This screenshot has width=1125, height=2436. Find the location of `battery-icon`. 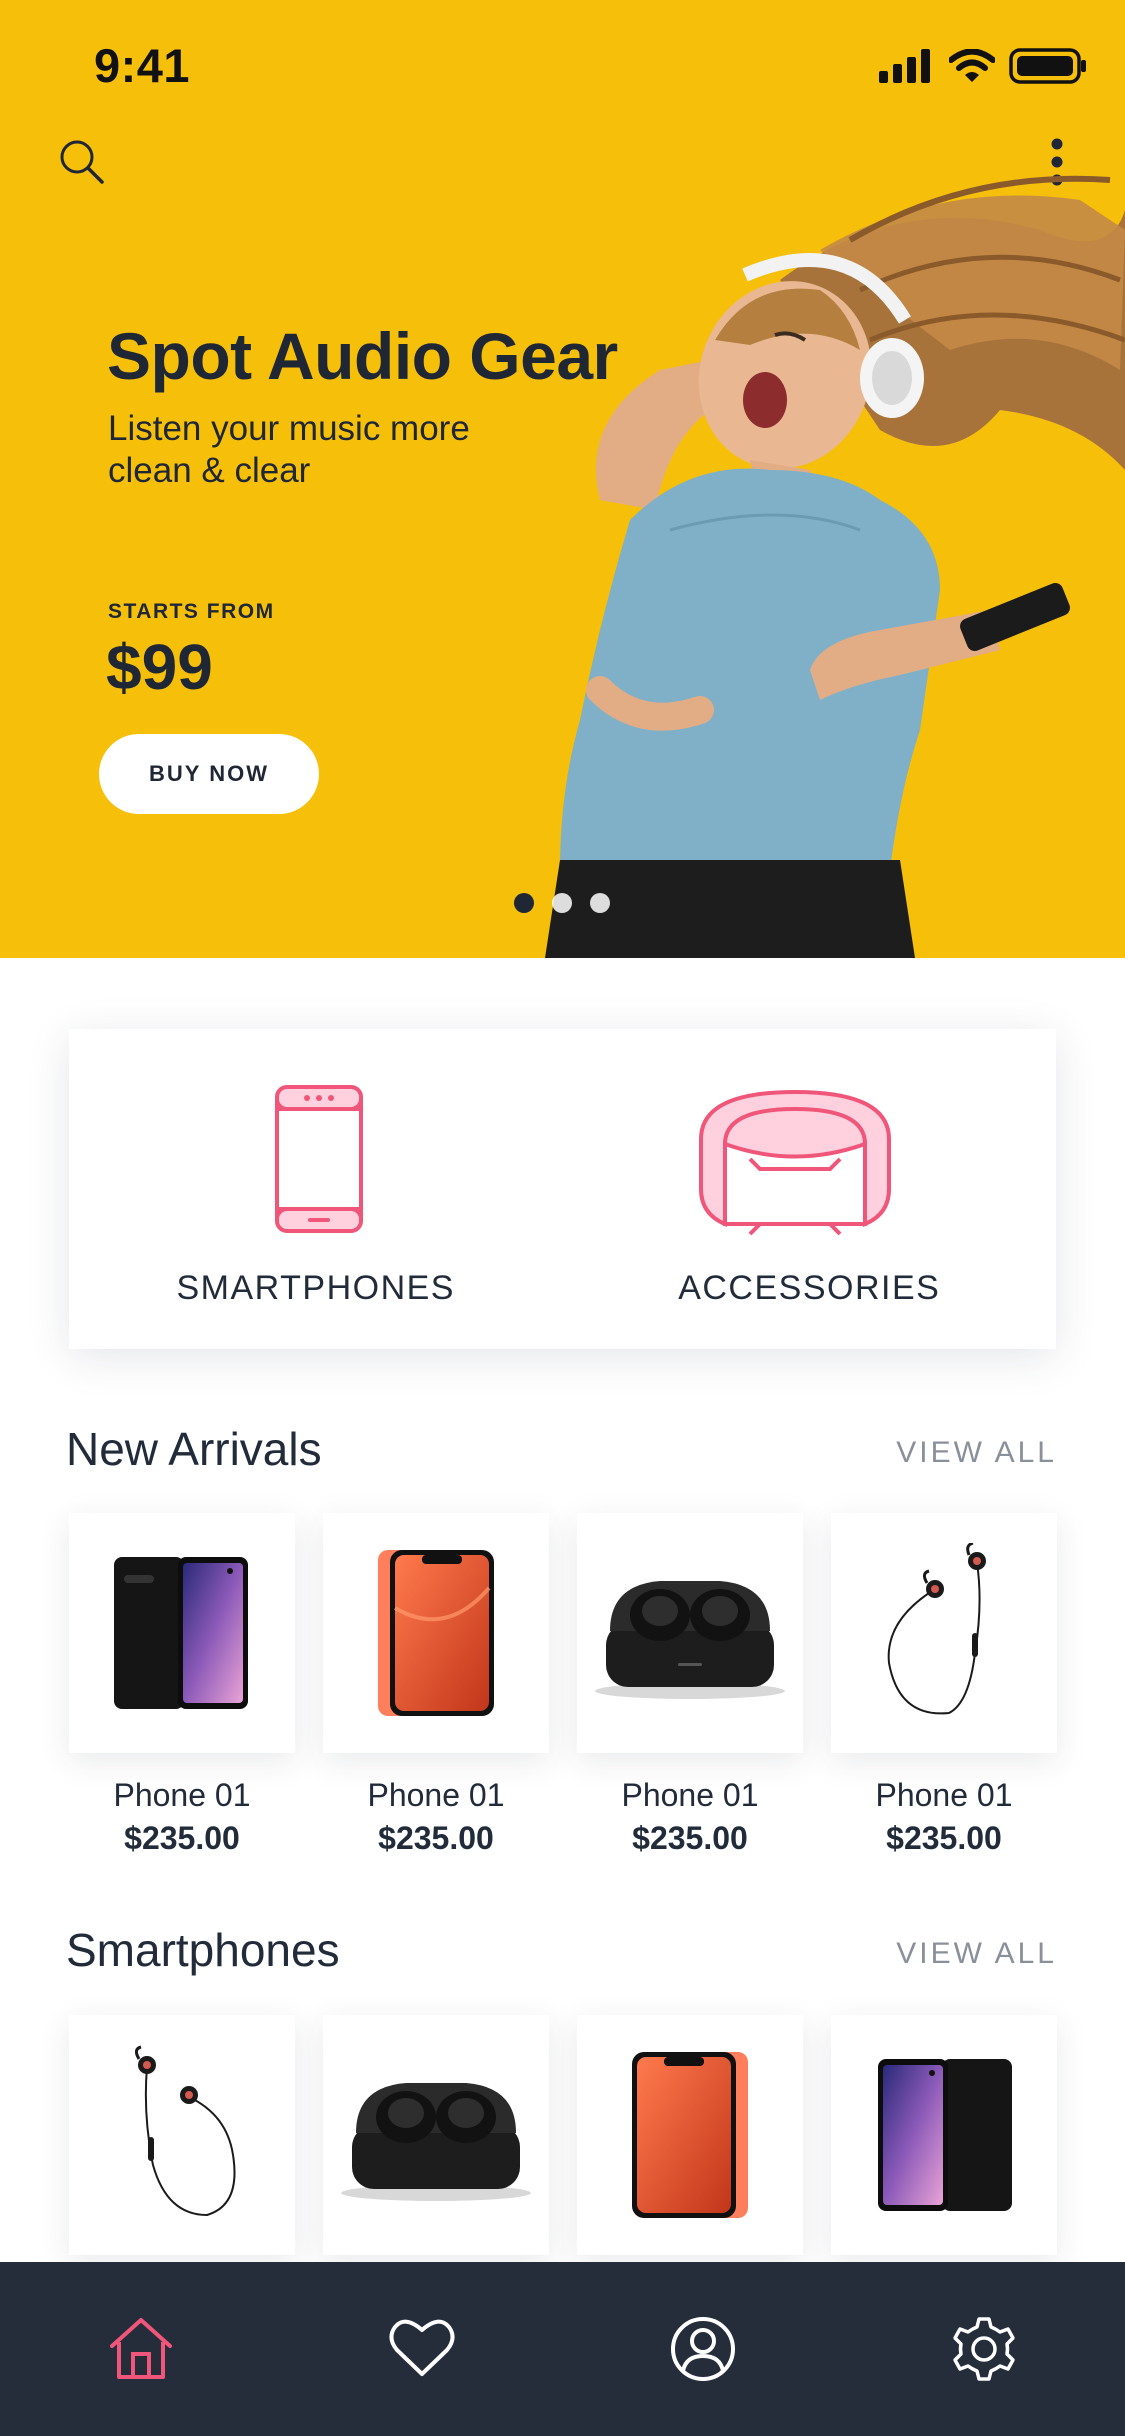

battery-icon is located at coordinates (1047, 66).